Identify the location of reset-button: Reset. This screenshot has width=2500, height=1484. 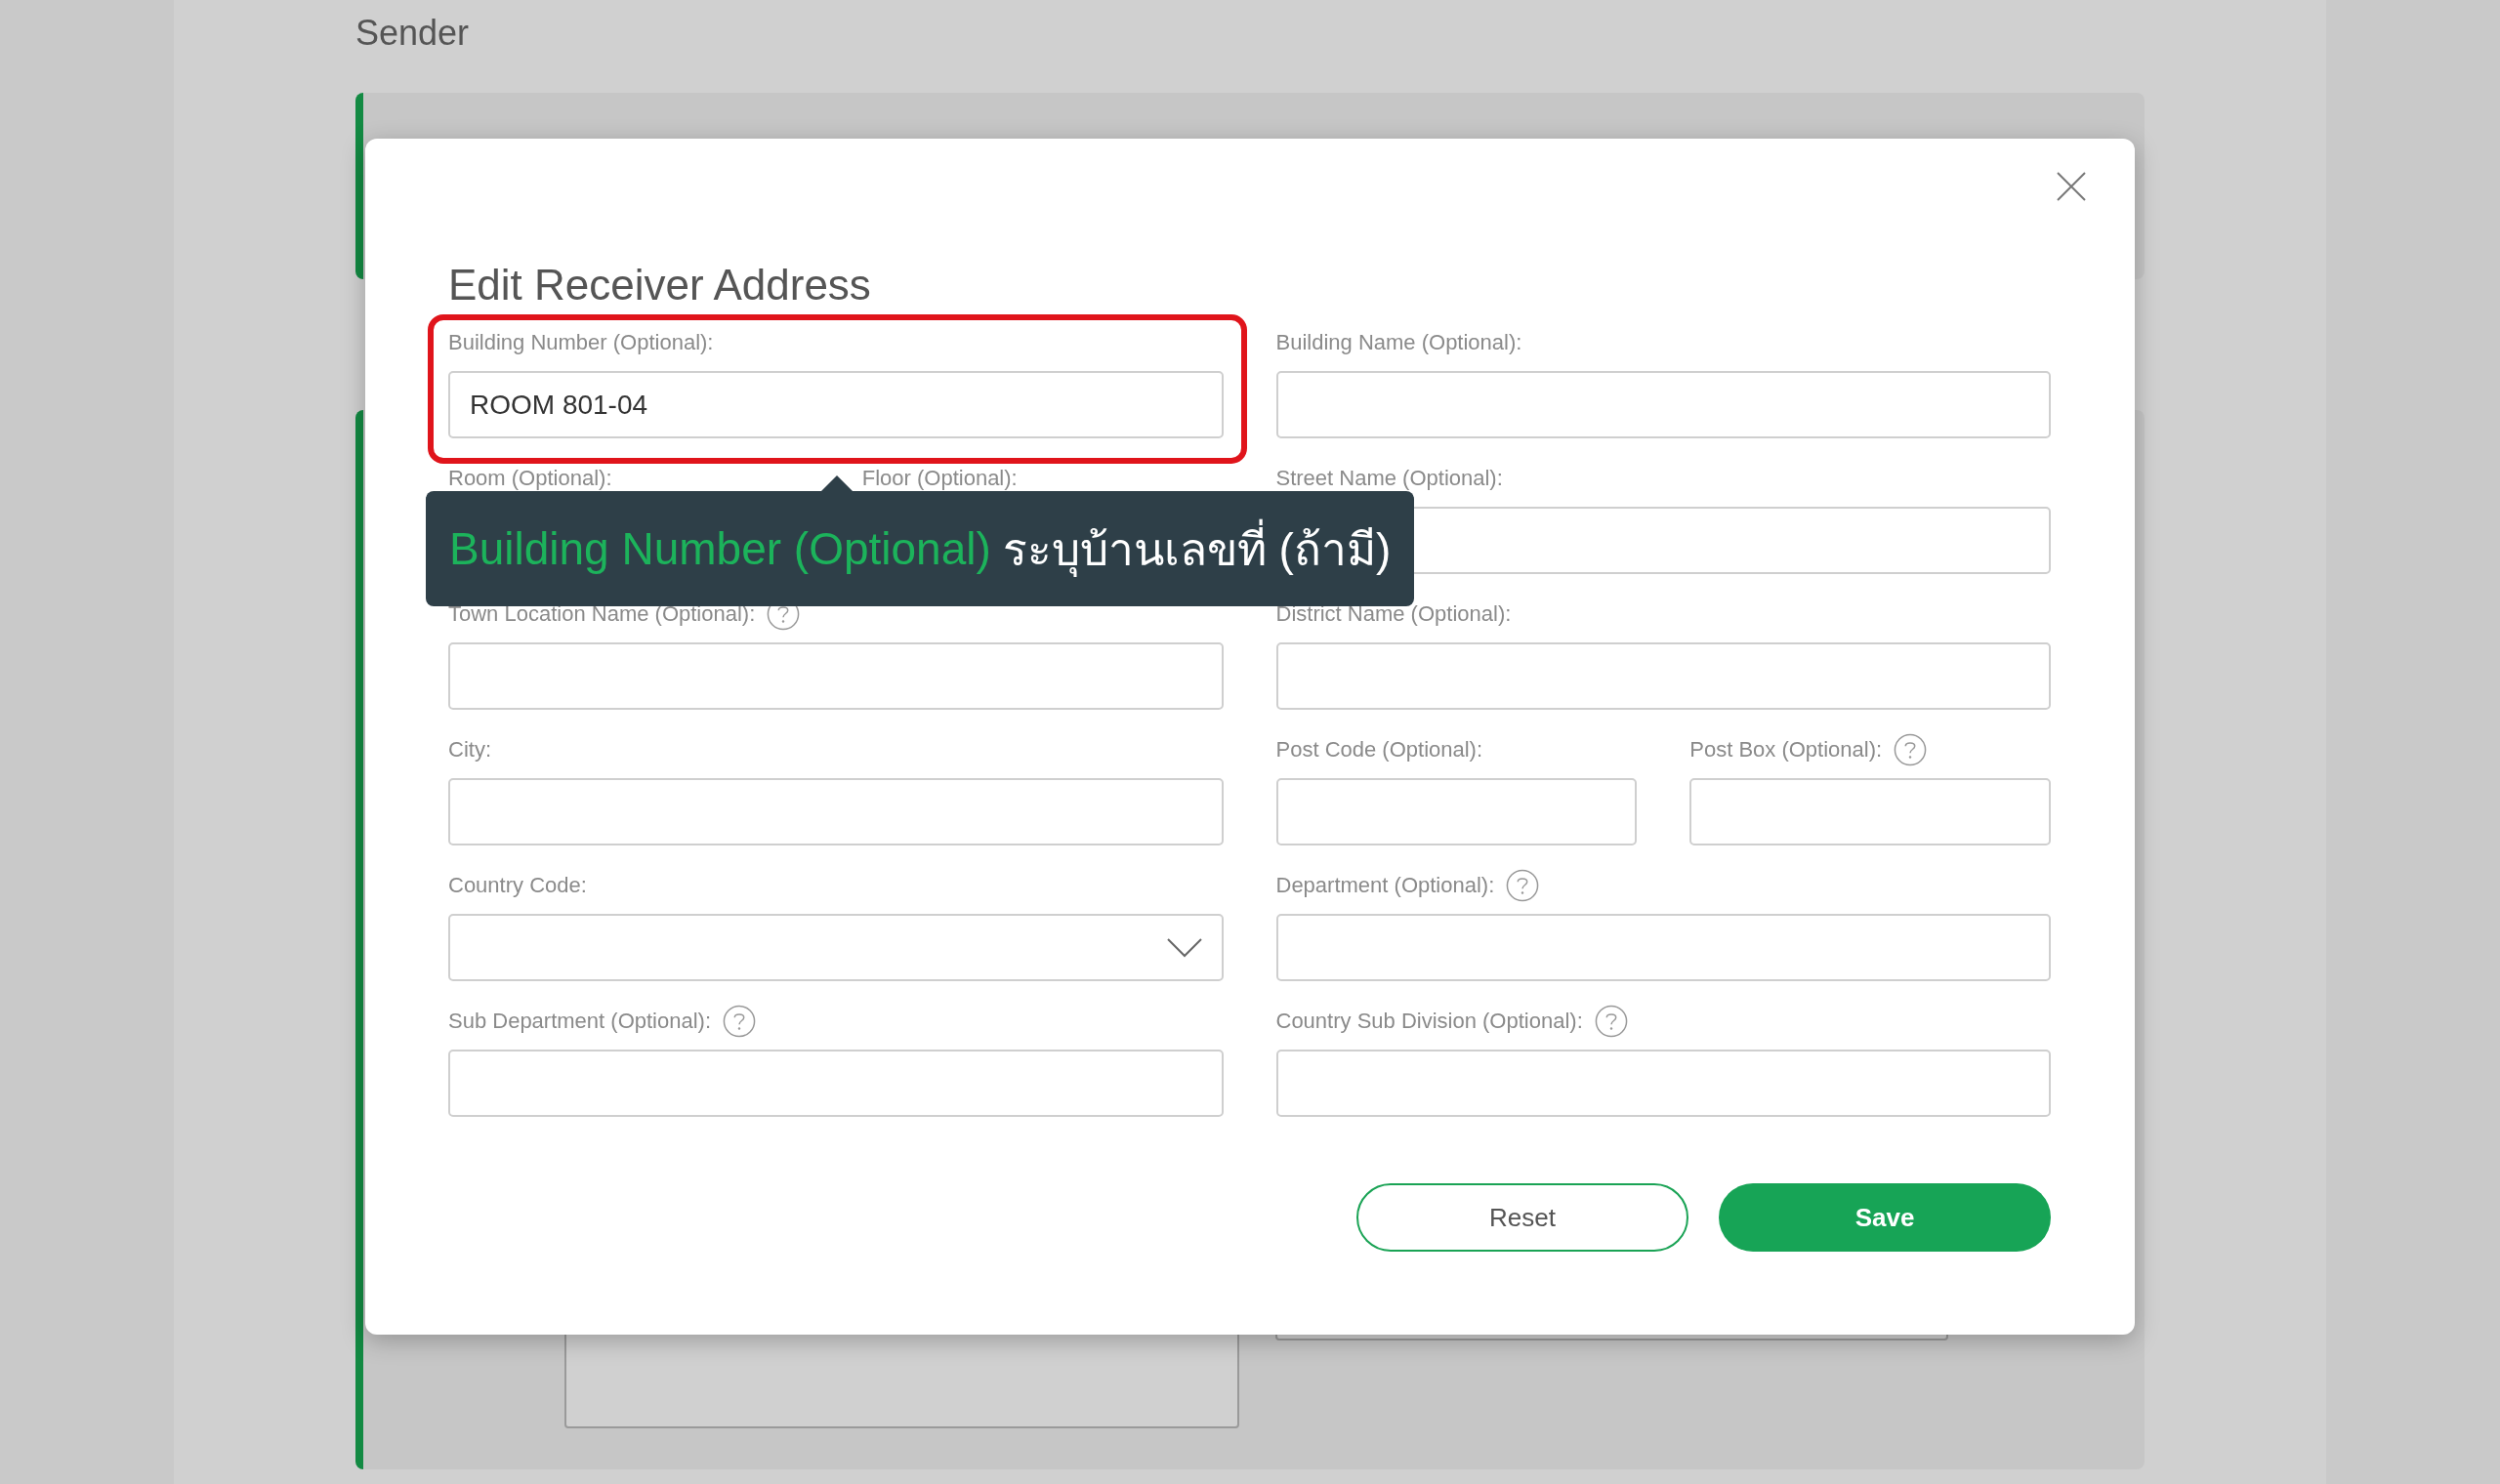
(1522, 1217).